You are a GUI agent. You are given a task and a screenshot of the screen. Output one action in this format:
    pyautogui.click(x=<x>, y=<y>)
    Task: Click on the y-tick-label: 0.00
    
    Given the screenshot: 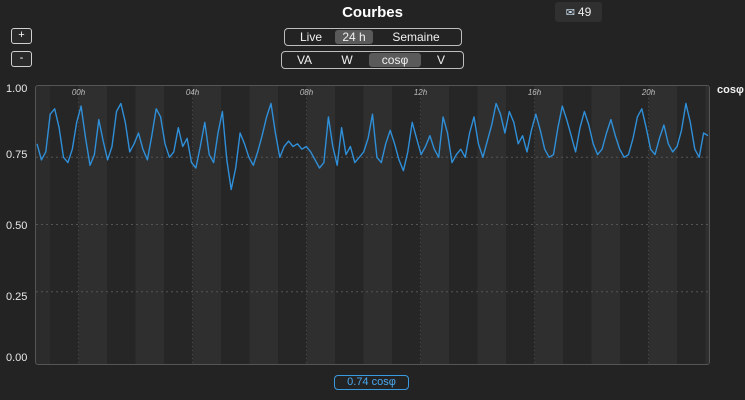 What is the action you would take?
    pyautogui.click(x=17, y=358)
    